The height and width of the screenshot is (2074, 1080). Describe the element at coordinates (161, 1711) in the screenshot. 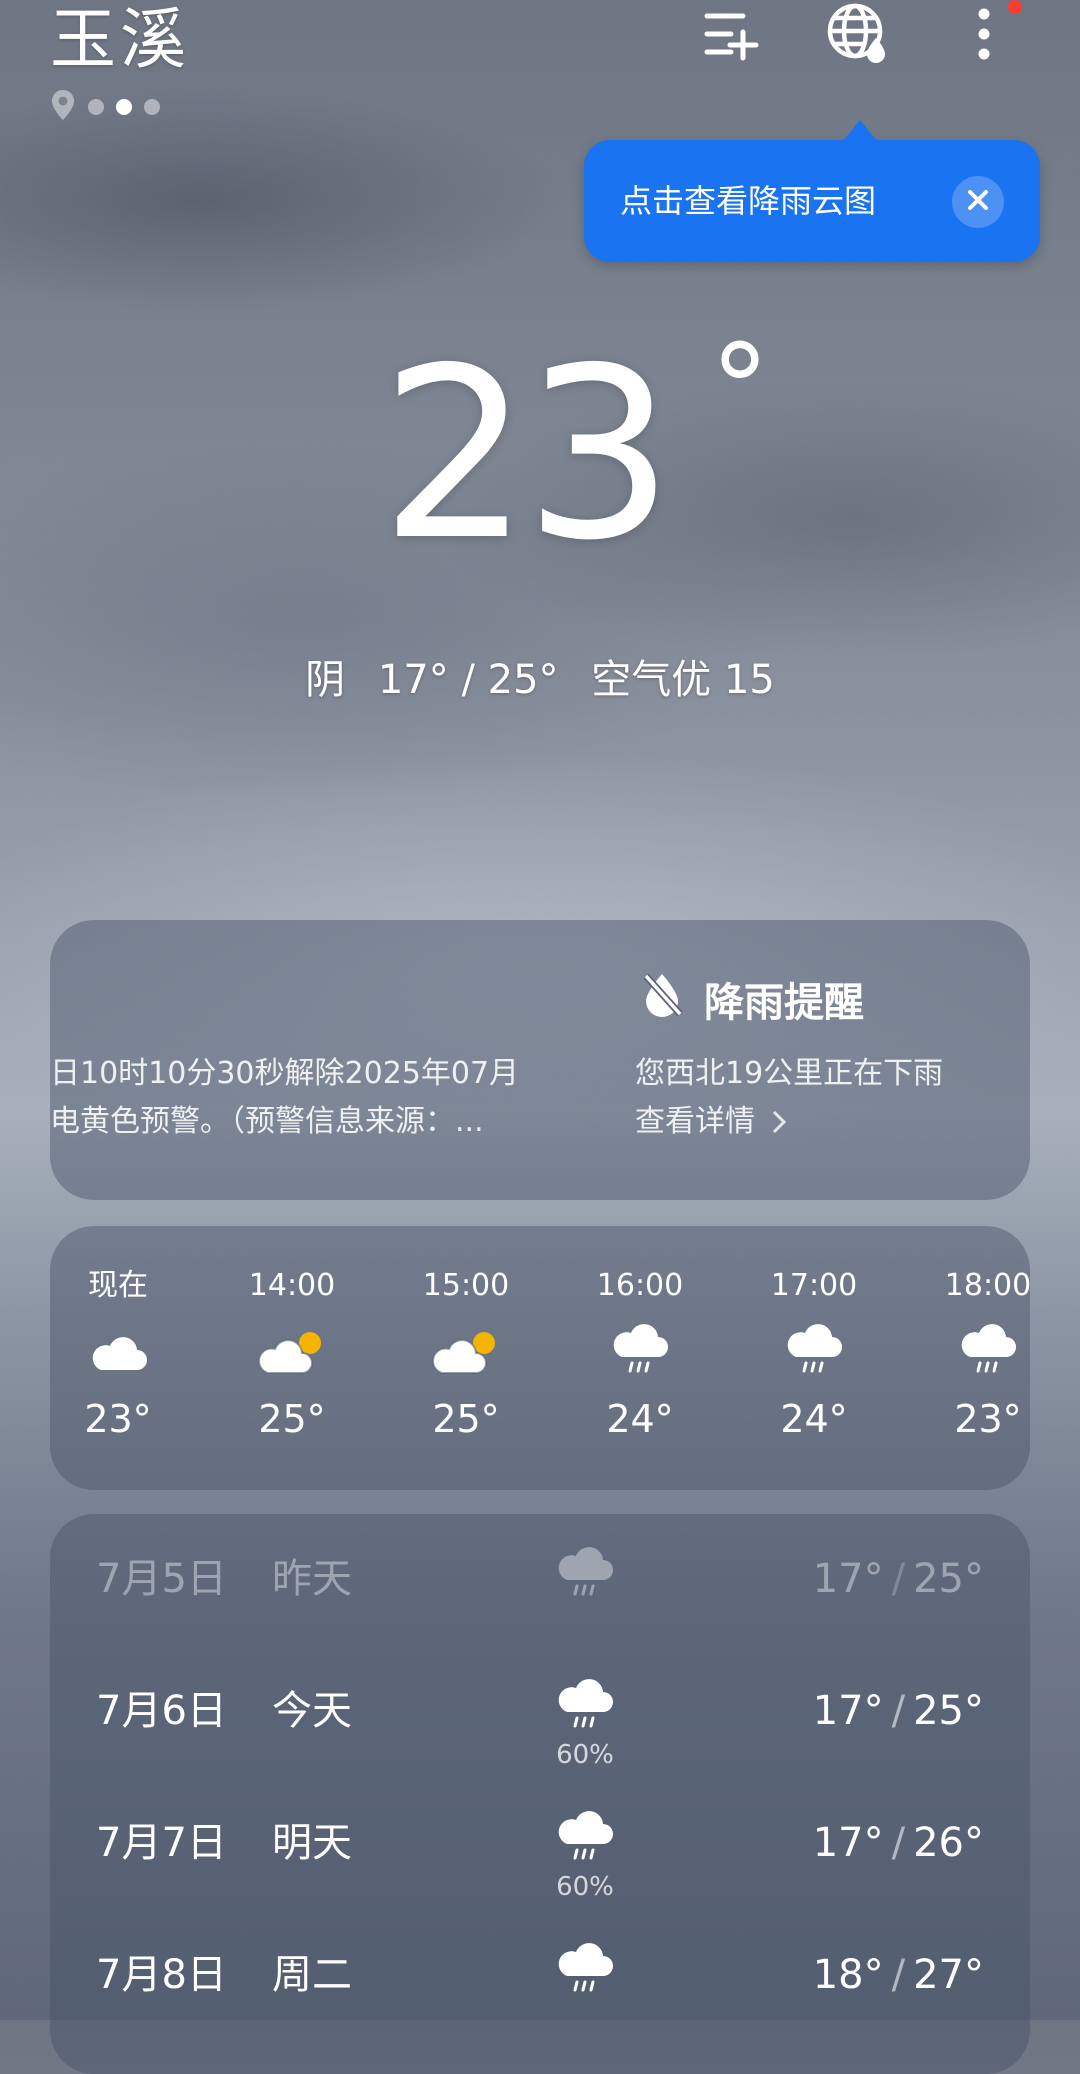

I see `daily-date: 7月6日` at that location.